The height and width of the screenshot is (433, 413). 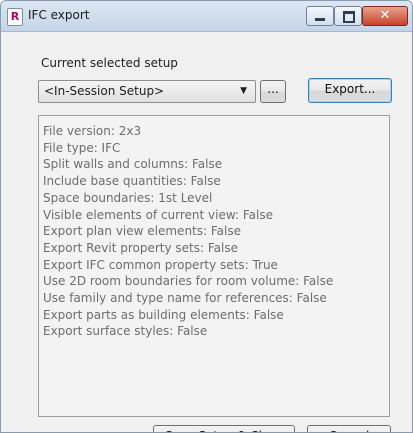 I want to click on current-setup-label: Current selected setup, so click(x=109, y=63).